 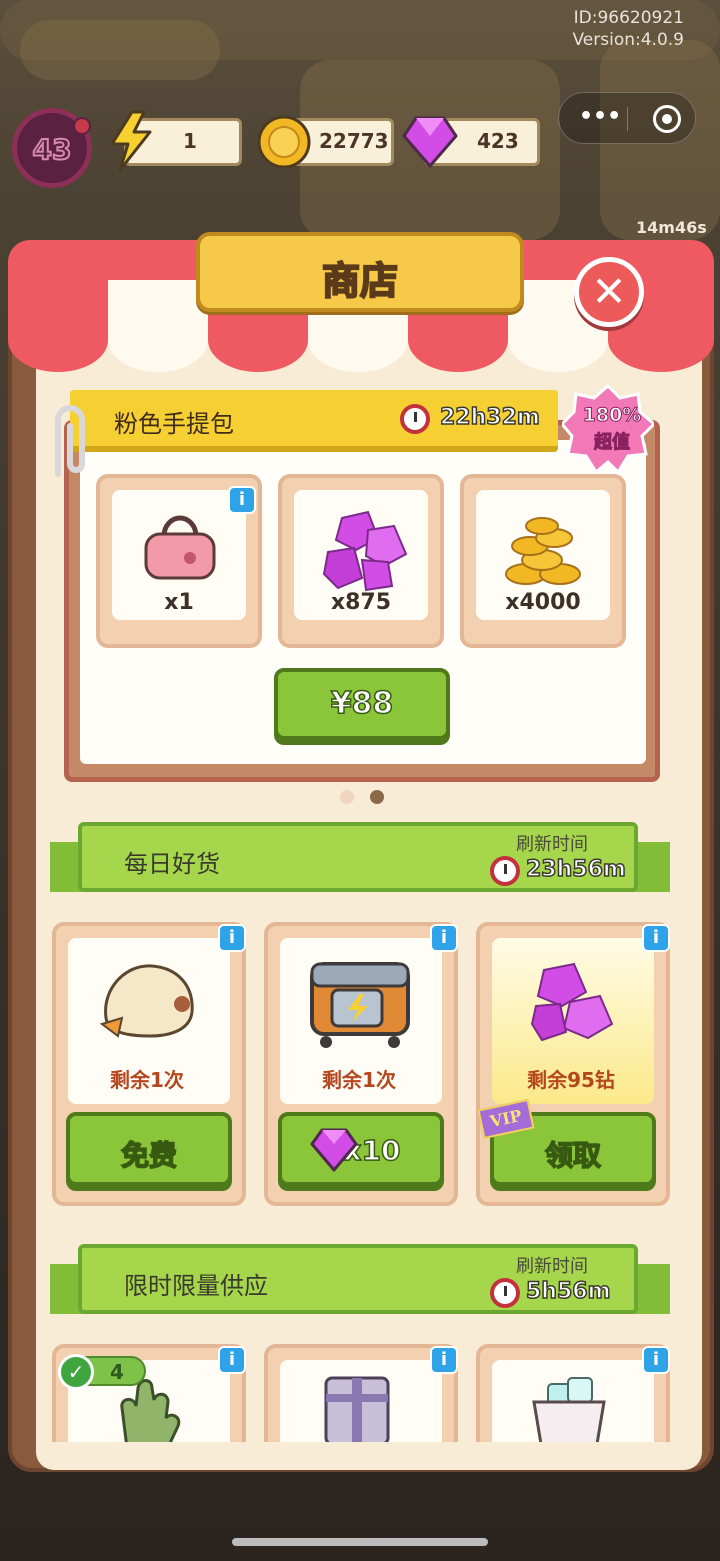 What do you see at coordinates (284, 142) in the screenshot?
I see `coin-icon` at bounding box center [284, 142].